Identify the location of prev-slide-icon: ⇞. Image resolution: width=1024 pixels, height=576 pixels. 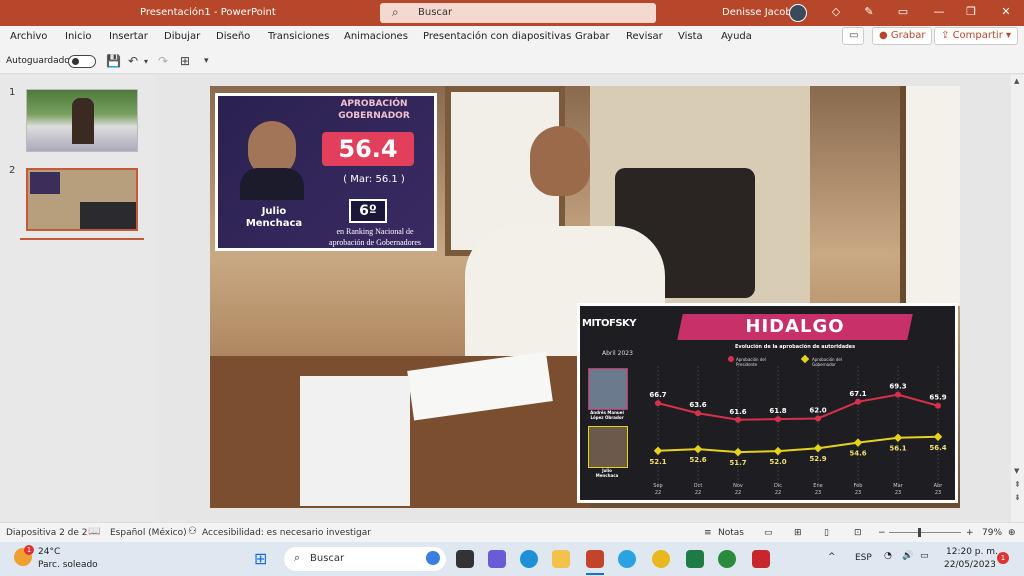
(1017, 484).